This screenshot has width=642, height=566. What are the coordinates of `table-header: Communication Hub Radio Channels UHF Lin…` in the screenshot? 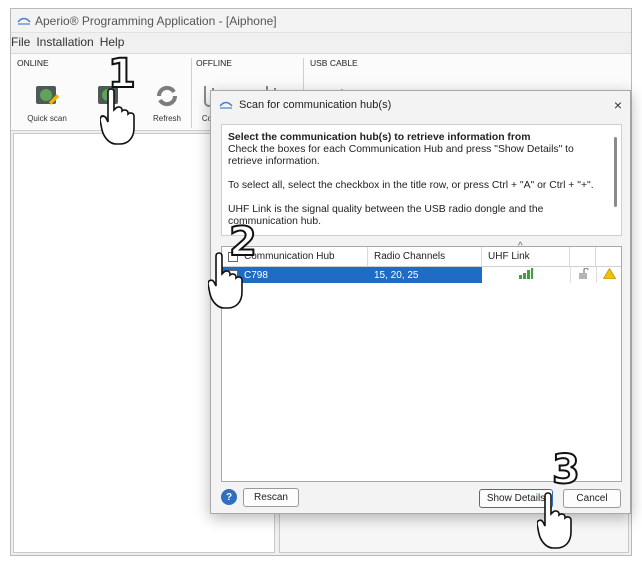 It's located at (421, 254).